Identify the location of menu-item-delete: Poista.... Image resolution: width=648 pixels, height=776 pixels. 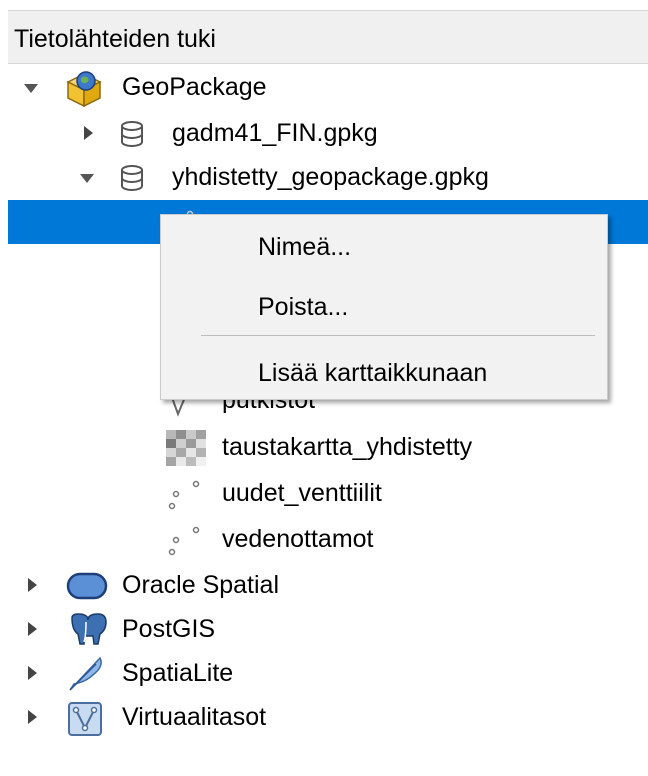
(384, 307).